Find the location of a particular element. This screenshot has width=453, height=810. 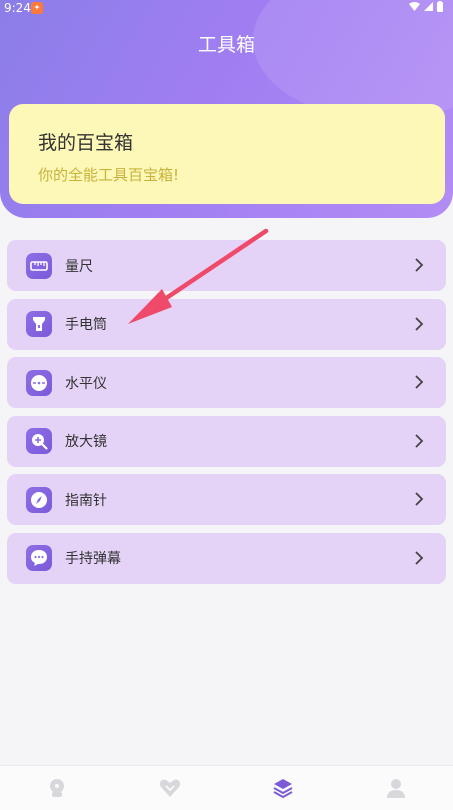

banner-subtitle: 你的全能工具百宝箱! is located at coordinates (109, 175).